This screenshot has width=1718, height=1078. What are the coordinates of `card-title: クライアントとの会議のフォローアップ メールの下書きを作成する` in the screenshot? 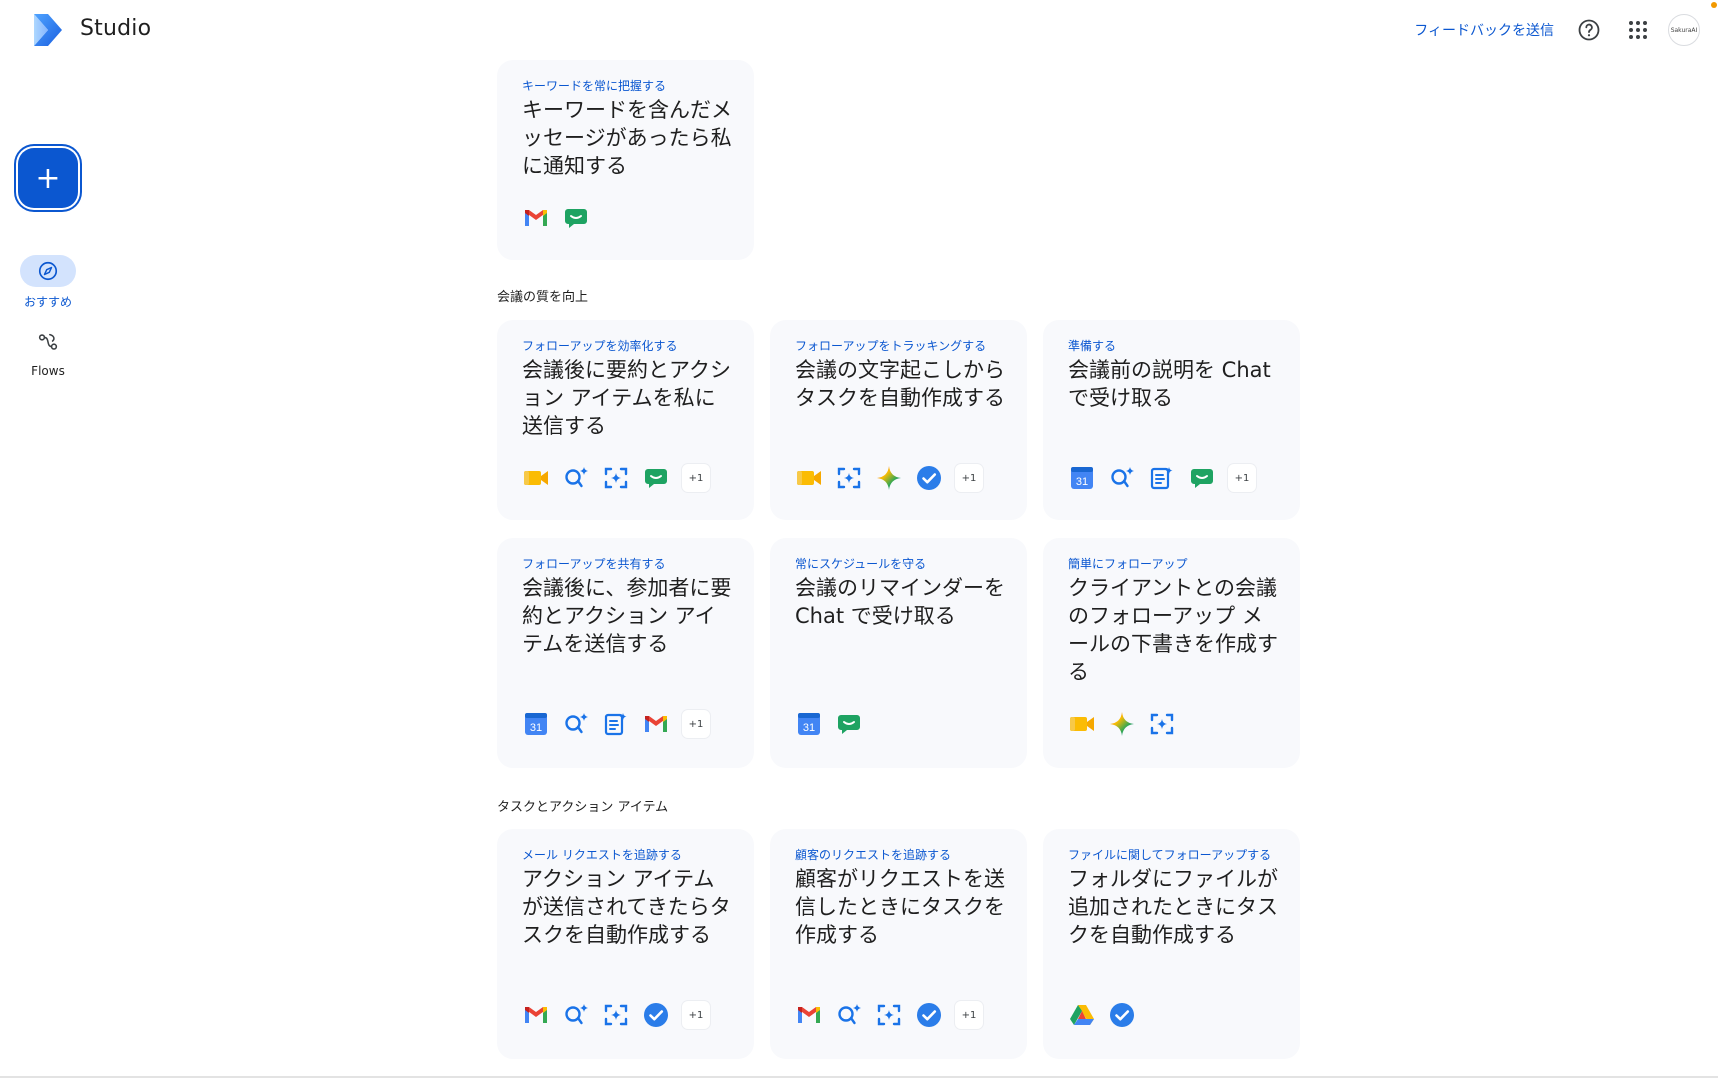 It's located at (1173, 630).